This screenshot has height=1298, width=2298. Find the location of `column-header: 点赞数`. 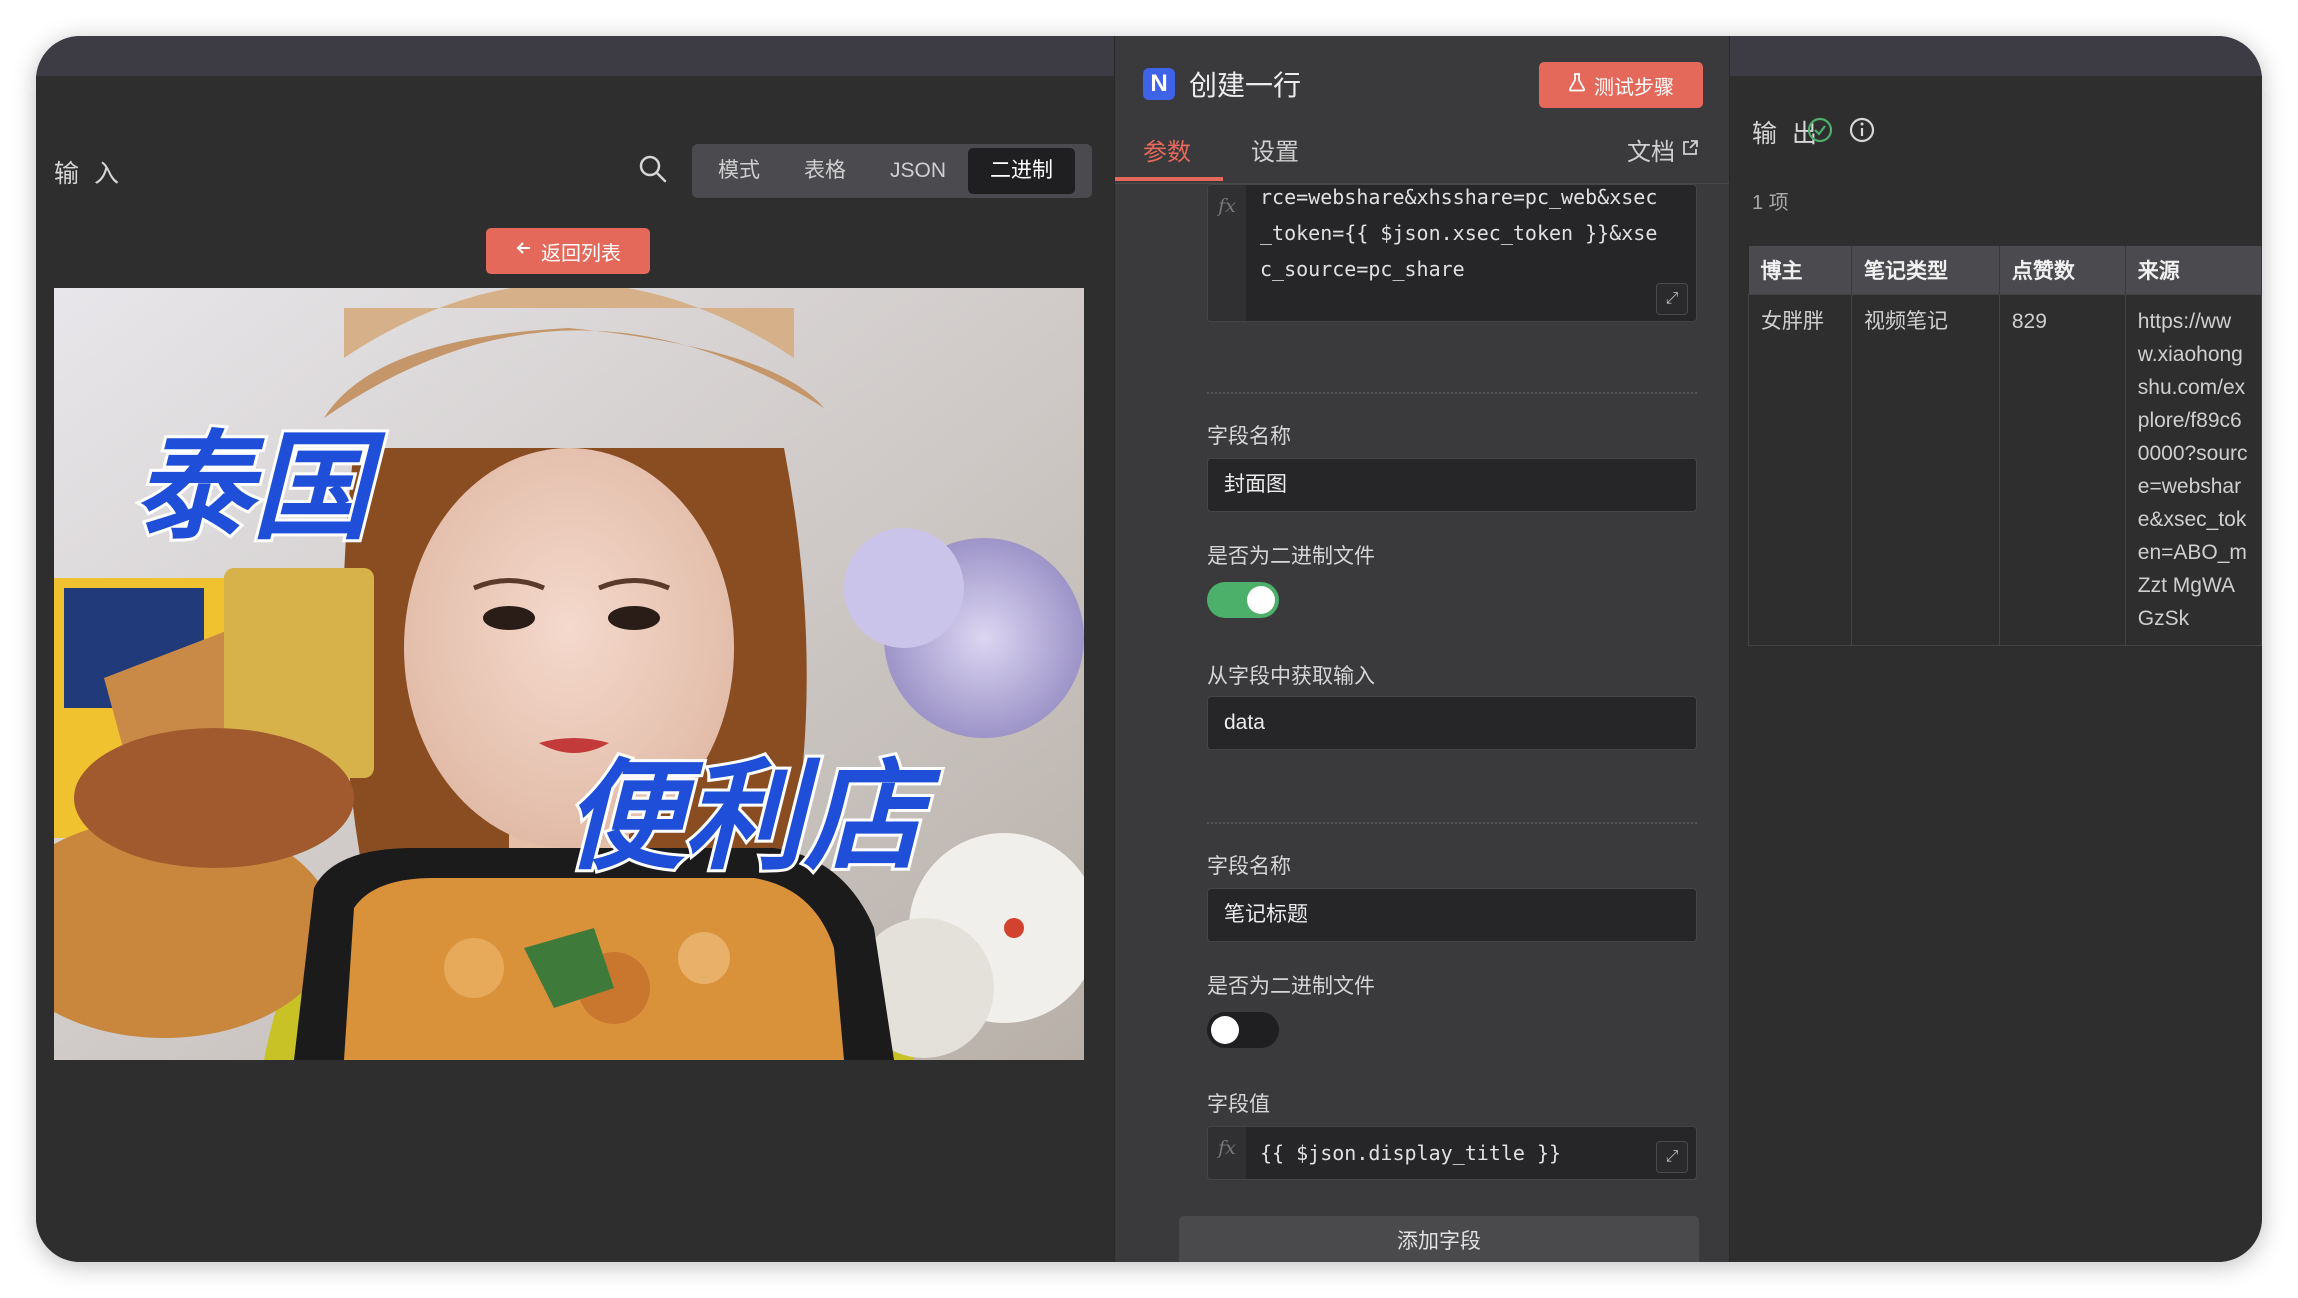

column-header: 点赞数 is located at coordinates (2062, 270).